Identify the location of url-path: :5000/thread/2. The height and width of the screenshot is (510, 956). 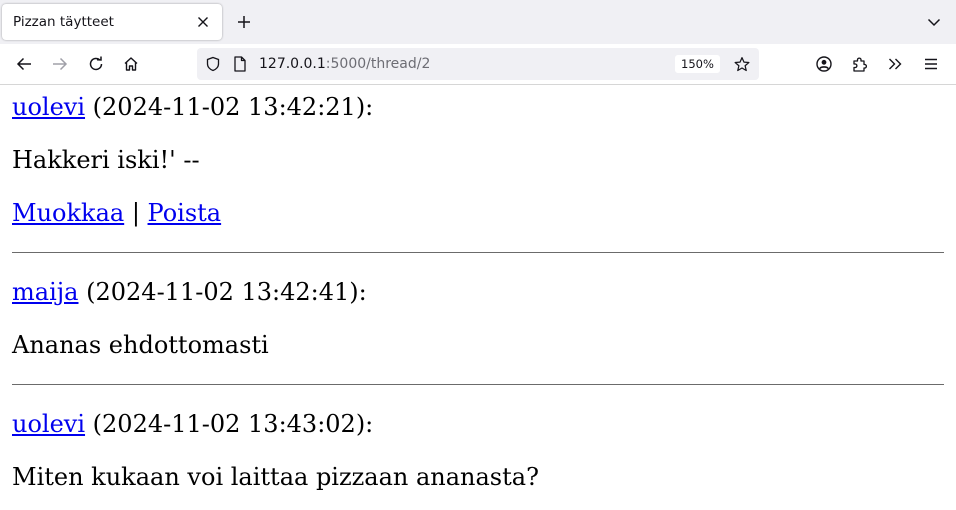
(378, 64).